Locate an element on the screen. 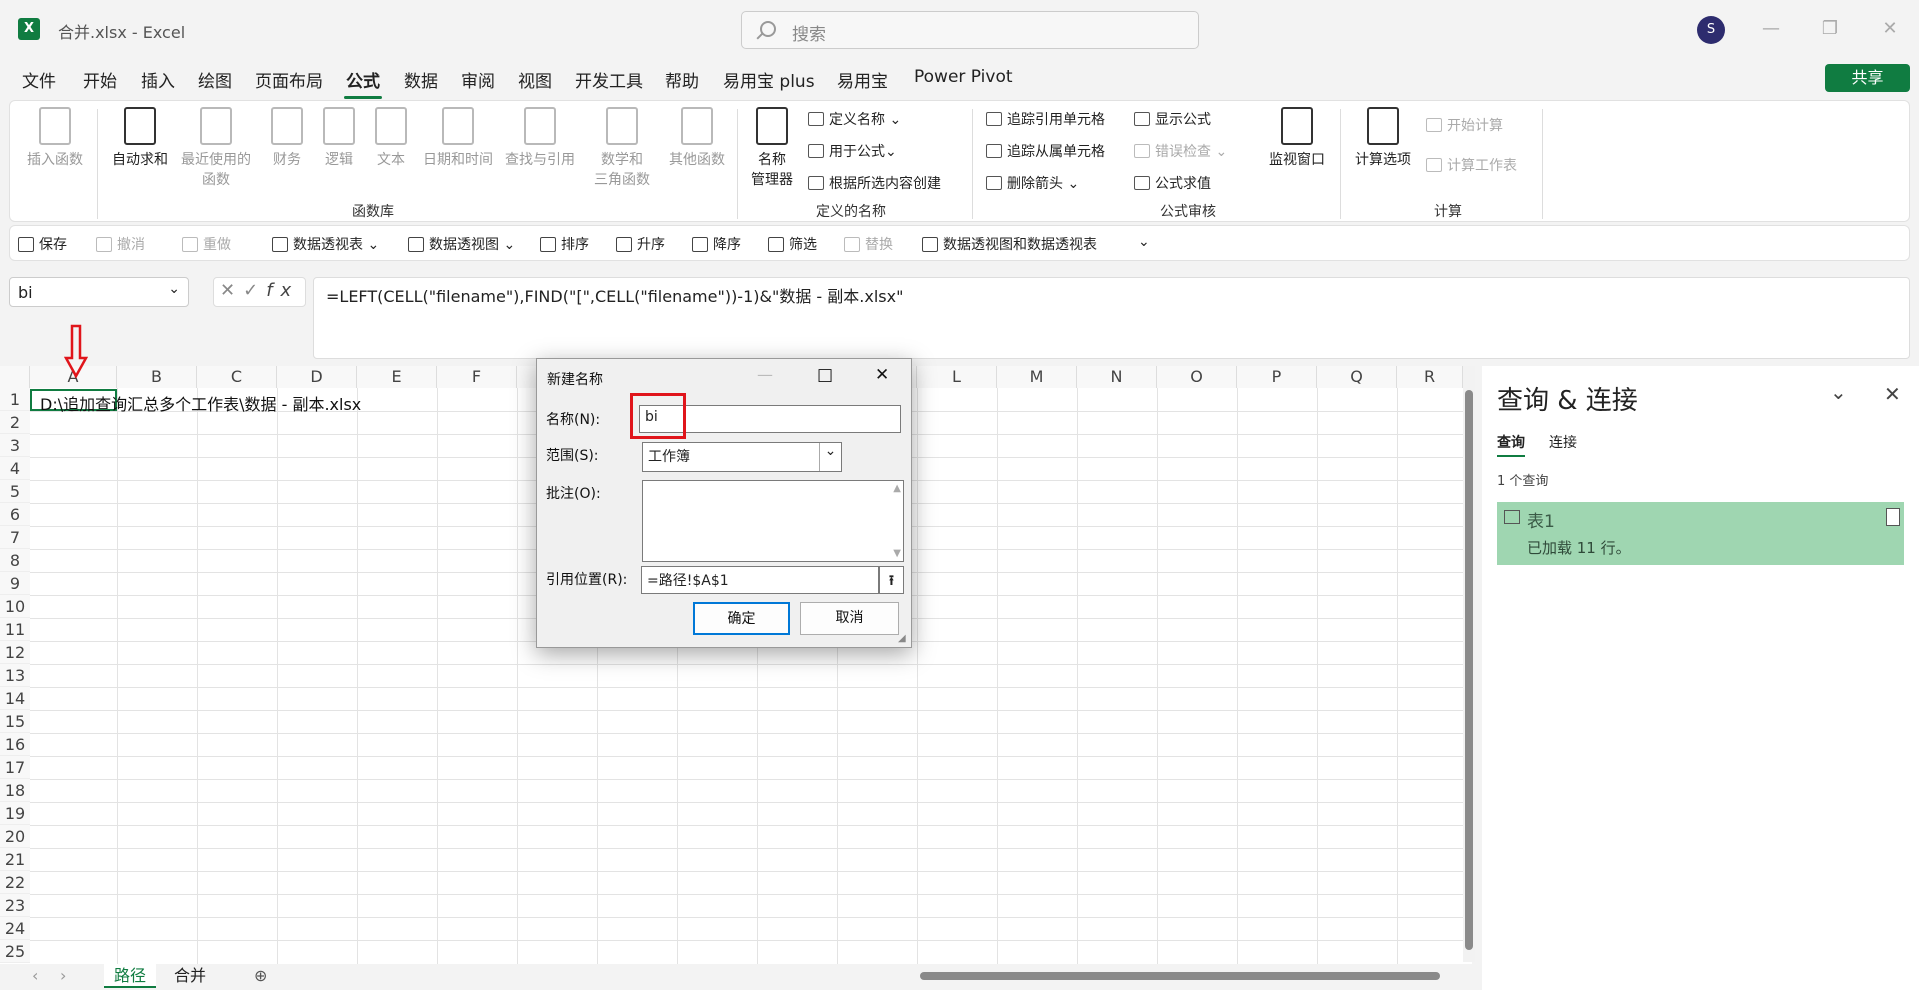 This screenshot has width=1919, height=990. show-formulas-button: 显示公式 is located at coordinates (1172, 119).